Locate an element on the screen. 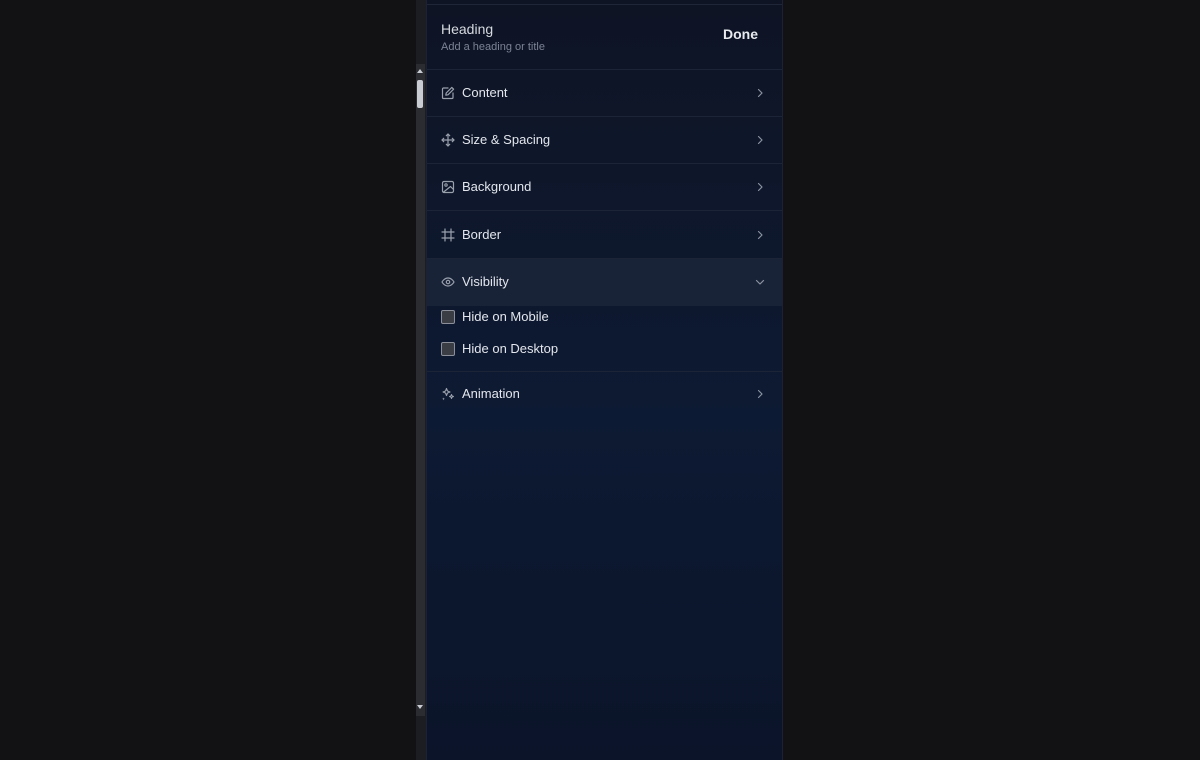 This screenshot has width=1200, height=760. section-visibility: Visibility is located at coordinates (604, 282).